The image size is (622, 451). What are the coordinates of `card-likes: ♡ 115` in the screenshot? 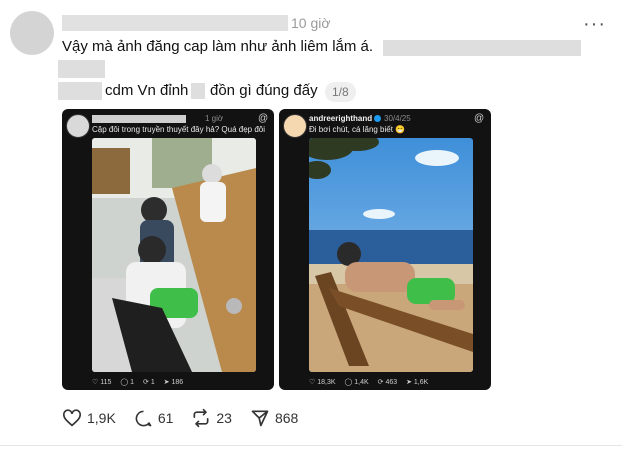 It's located at (102, 382).